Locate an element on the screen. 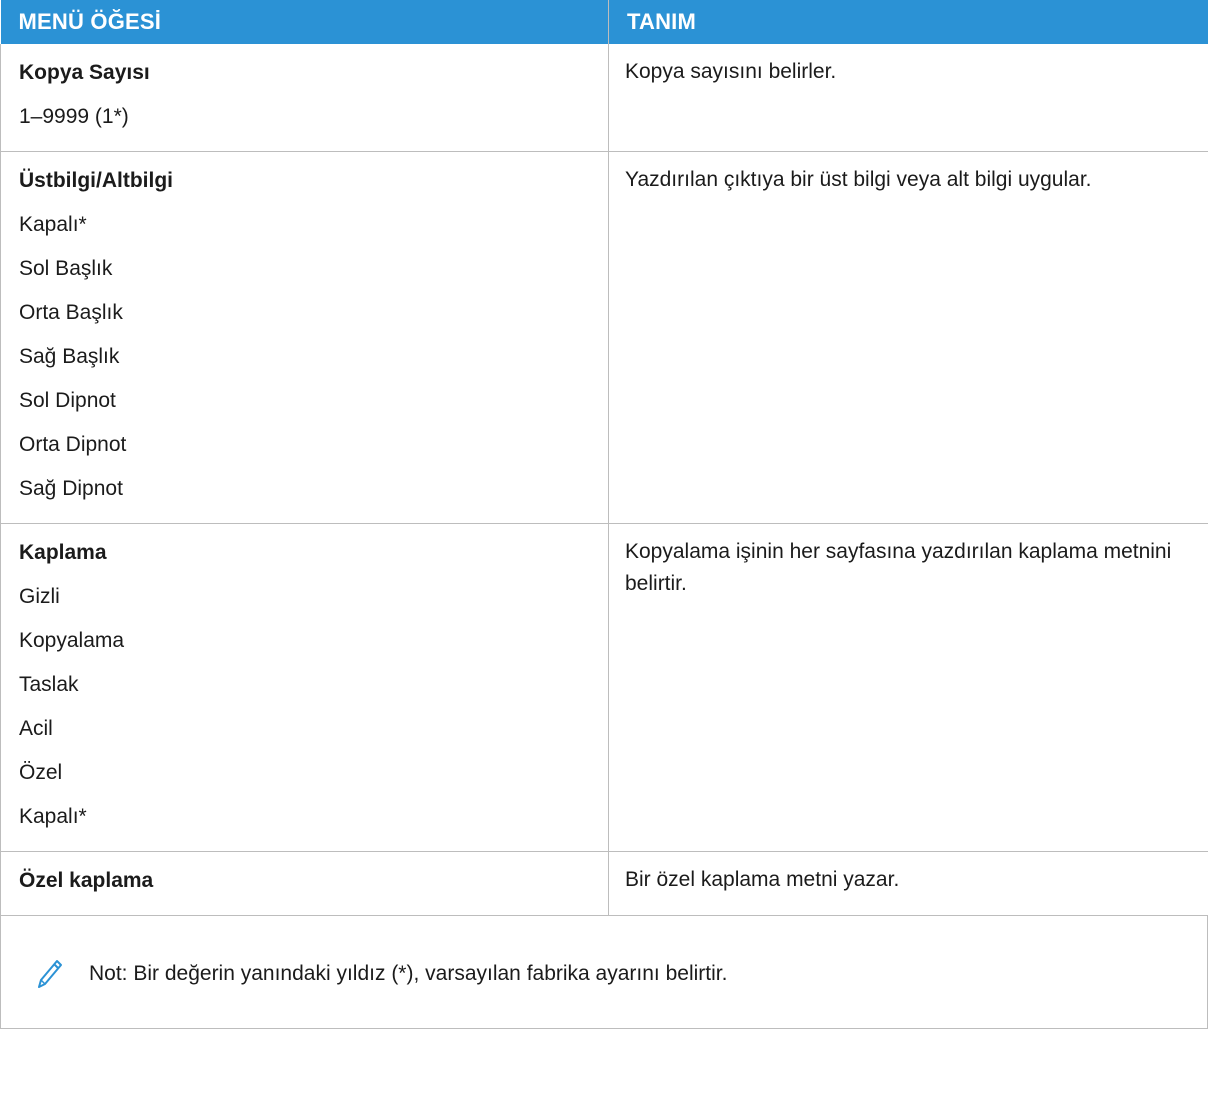  pencil-icon is located at coordinates (50, 974).